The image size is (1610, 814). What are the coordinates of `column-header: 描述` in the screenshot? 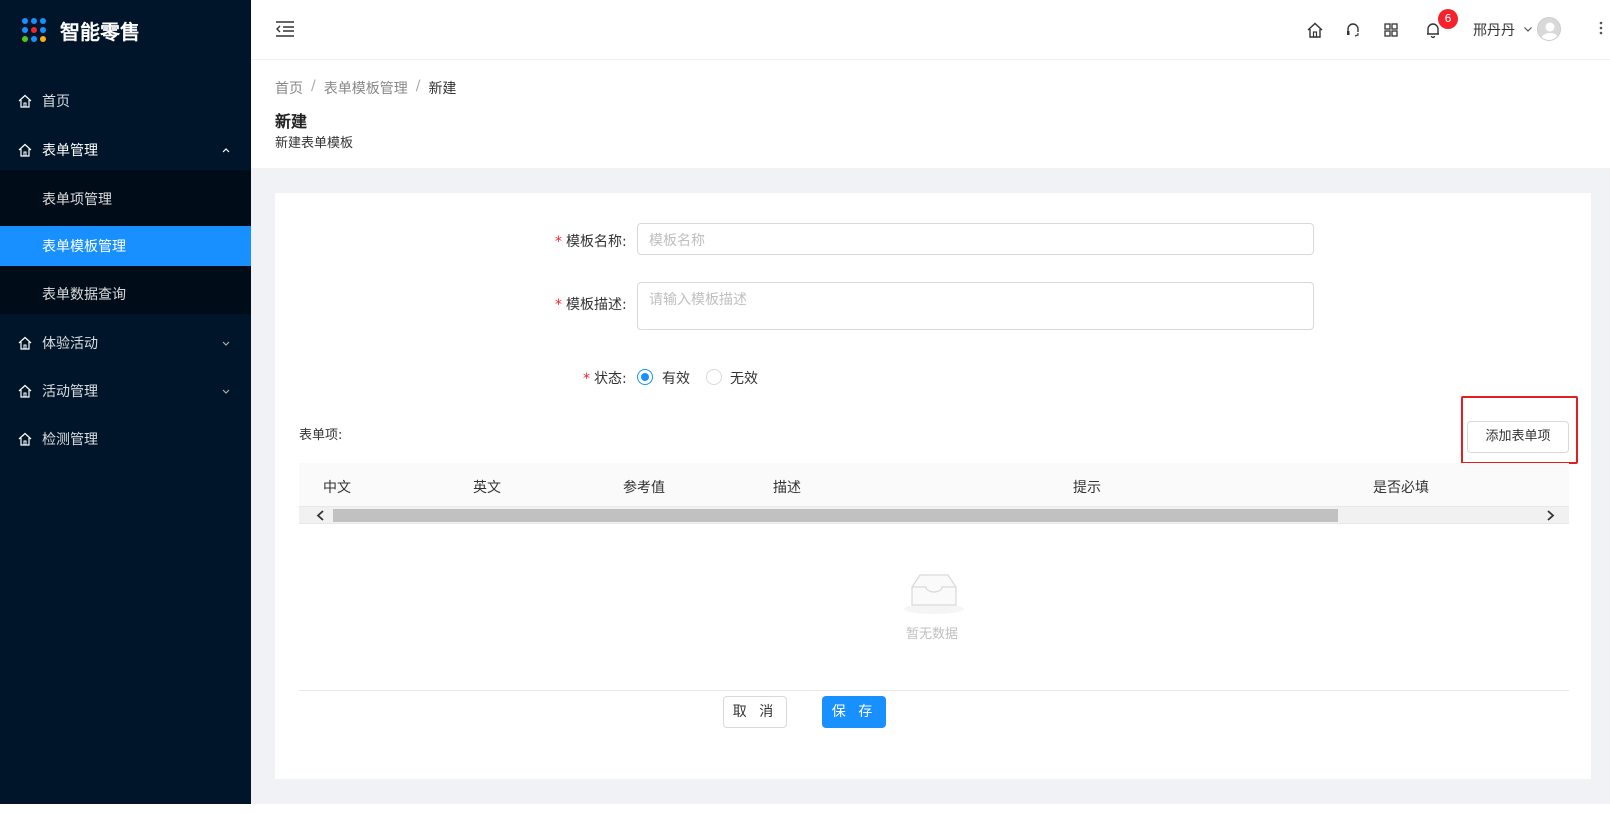 It's located at (787, 487).